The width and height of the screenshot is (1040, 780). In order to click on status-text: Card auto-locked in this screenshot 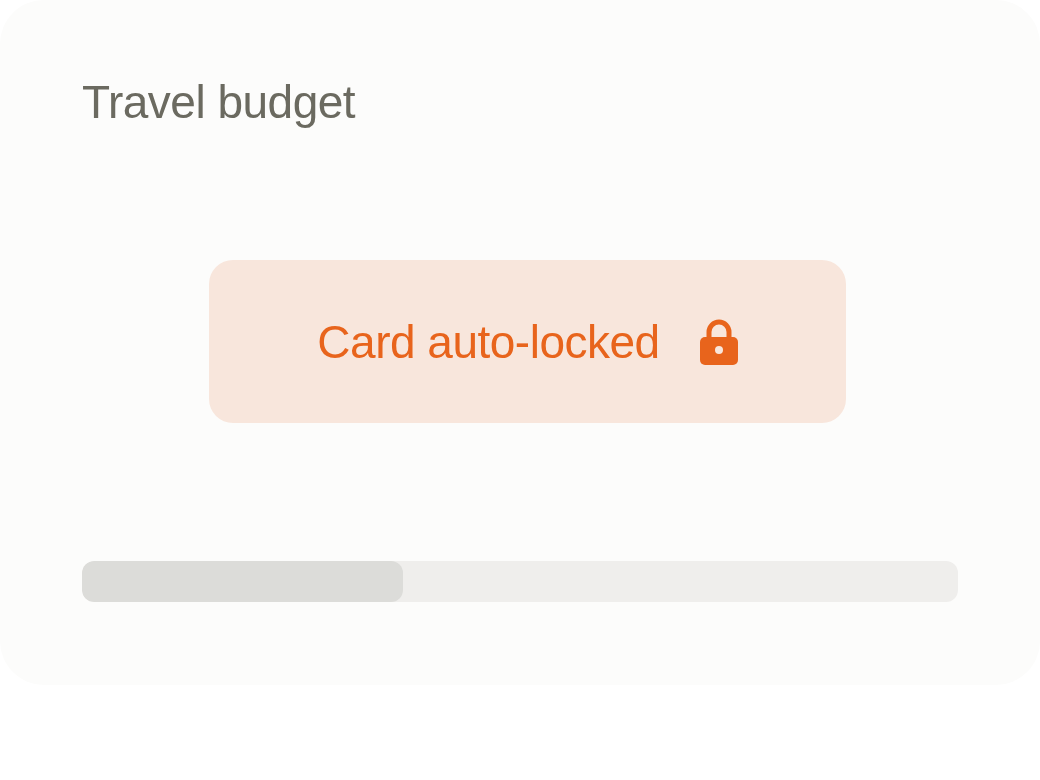, I will do `click(488, 341)`.